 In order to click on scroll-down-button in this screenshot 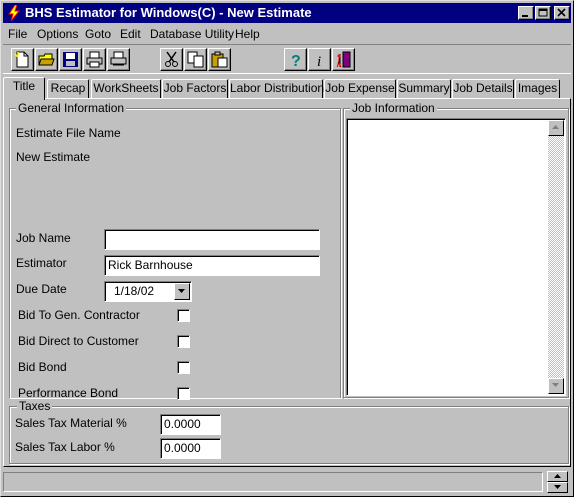, I will do `click(556, 386)`.